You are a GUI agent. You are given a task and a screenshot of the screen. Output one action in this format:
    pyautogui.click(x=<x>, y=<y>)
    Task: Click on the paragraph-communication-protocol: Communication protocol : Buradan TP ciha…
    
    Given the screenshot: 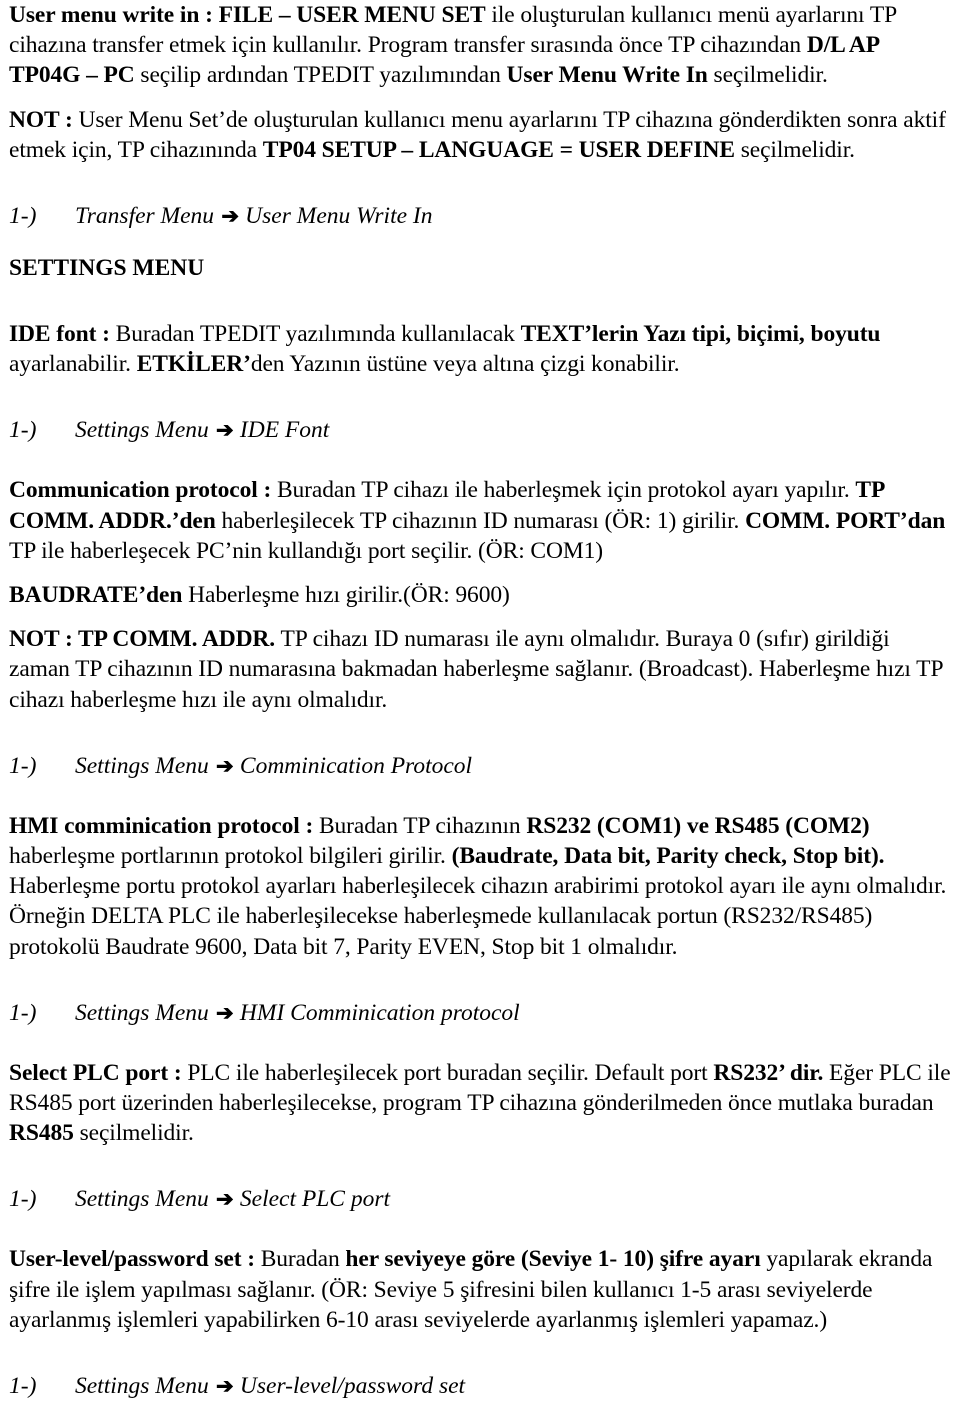 What is the action you would take?
    pyautogui.click(x=480, y=520)
    